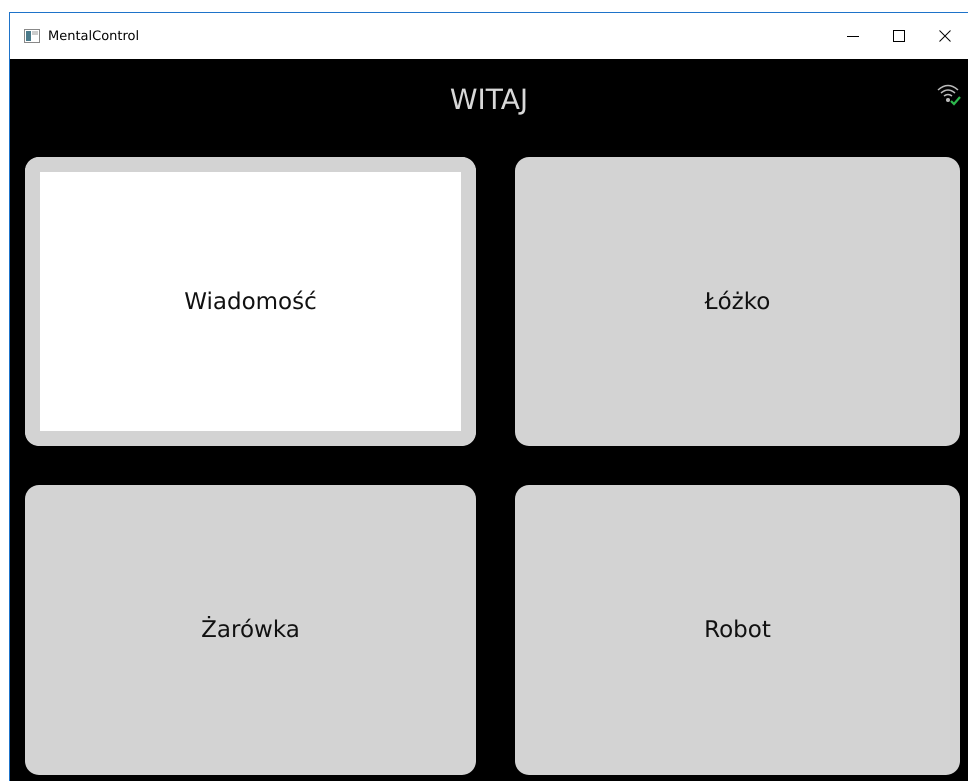  Describe the element at coordinates (94, 36) in the screenshot. I see `window-title: MentalControl` at that location.